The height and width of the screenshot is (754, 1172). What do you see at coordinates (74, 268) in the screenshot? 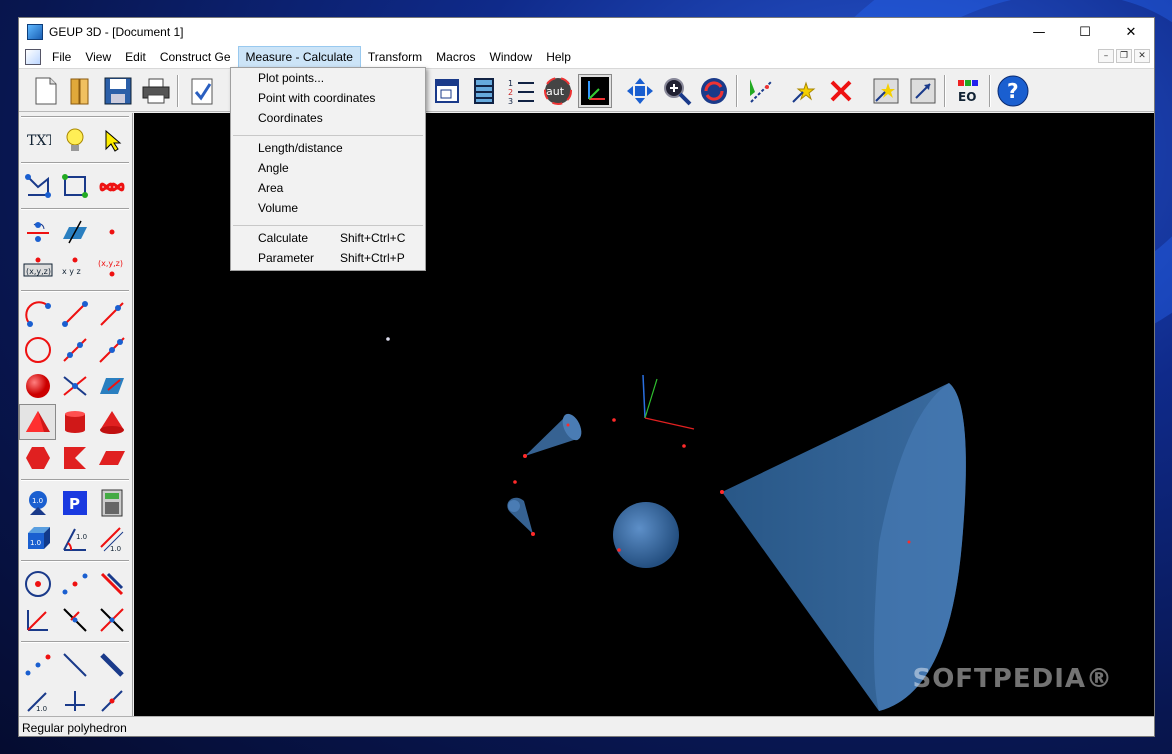
I see `xyz-icon: x y z` at bounding box center [74, 268].